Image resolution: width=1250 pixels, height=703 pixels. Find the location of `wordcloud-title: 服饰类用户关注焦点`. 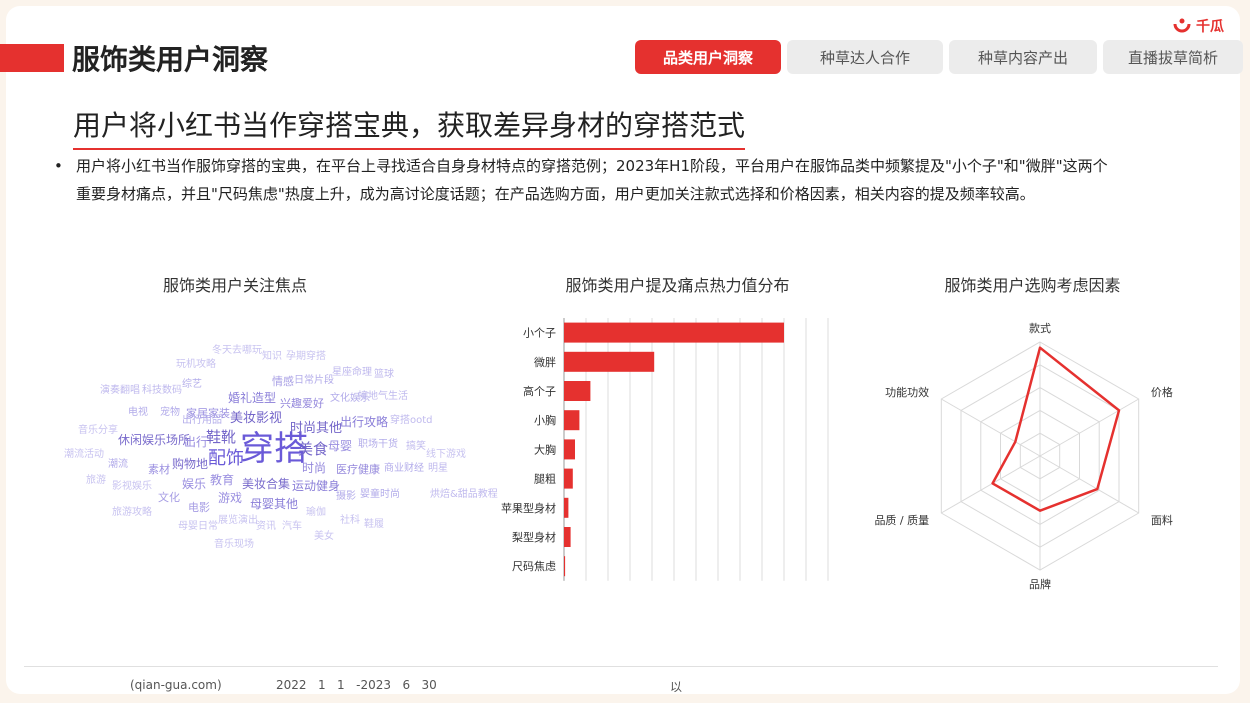

wordcloud-title: 服饰类用户关注焦点 is located at coordinates (234, 285).